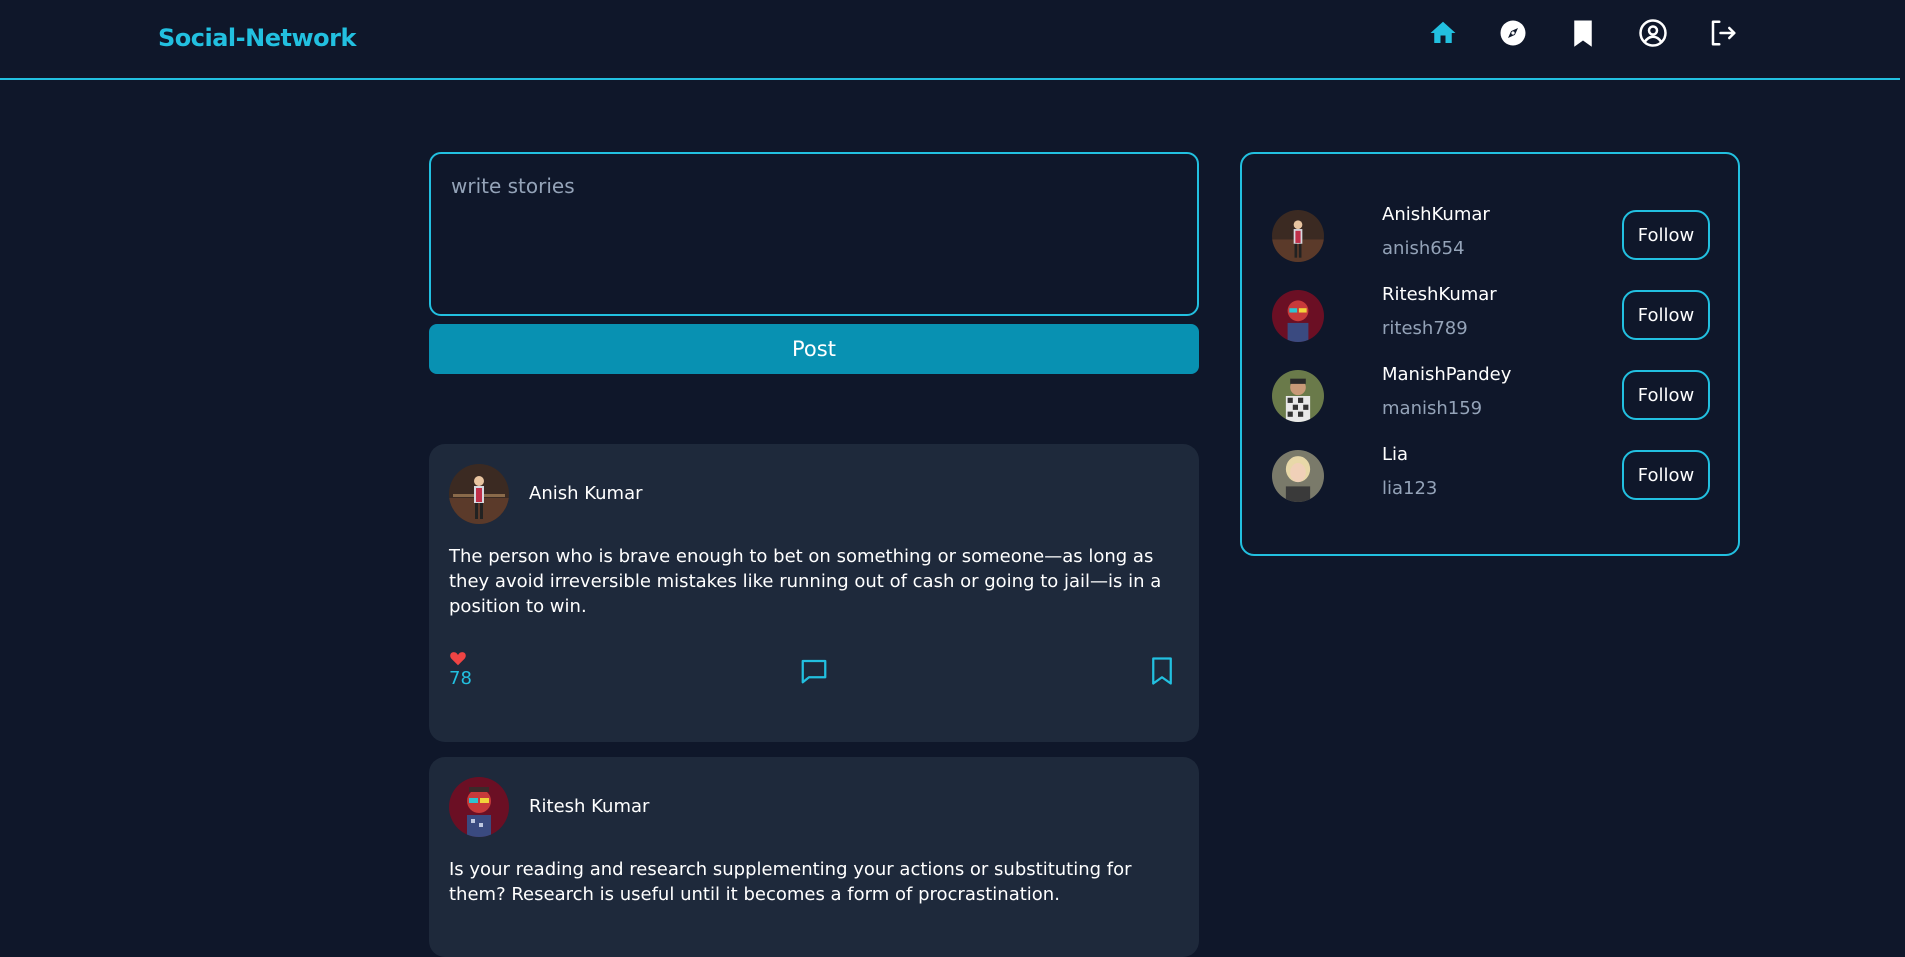 This screenshot has width=1905, height=957. What do you see at coordinates (814, 671) in the screenshot?
I see `comment-icon` at bounding box center [814, 671].